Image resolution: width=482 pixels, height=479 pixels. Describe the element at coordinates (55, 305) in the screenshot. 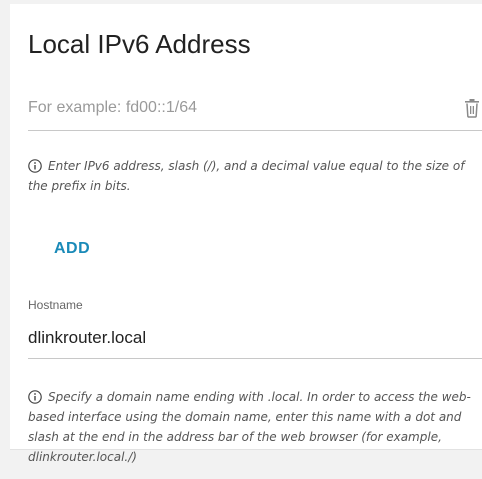

I see `hostname-label: Hostname` at that location.